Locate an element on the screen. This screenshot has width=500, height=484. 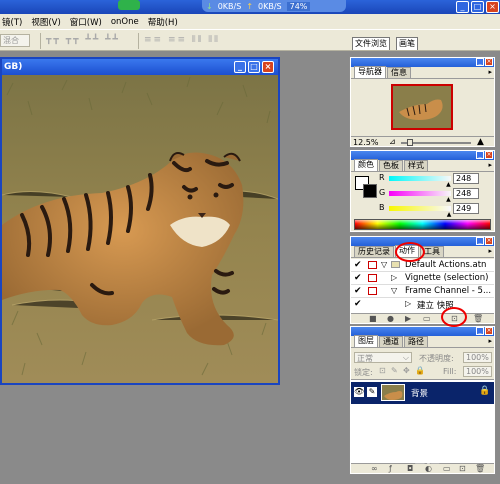
layer-thumbnail is located at coordinates (393, 392).